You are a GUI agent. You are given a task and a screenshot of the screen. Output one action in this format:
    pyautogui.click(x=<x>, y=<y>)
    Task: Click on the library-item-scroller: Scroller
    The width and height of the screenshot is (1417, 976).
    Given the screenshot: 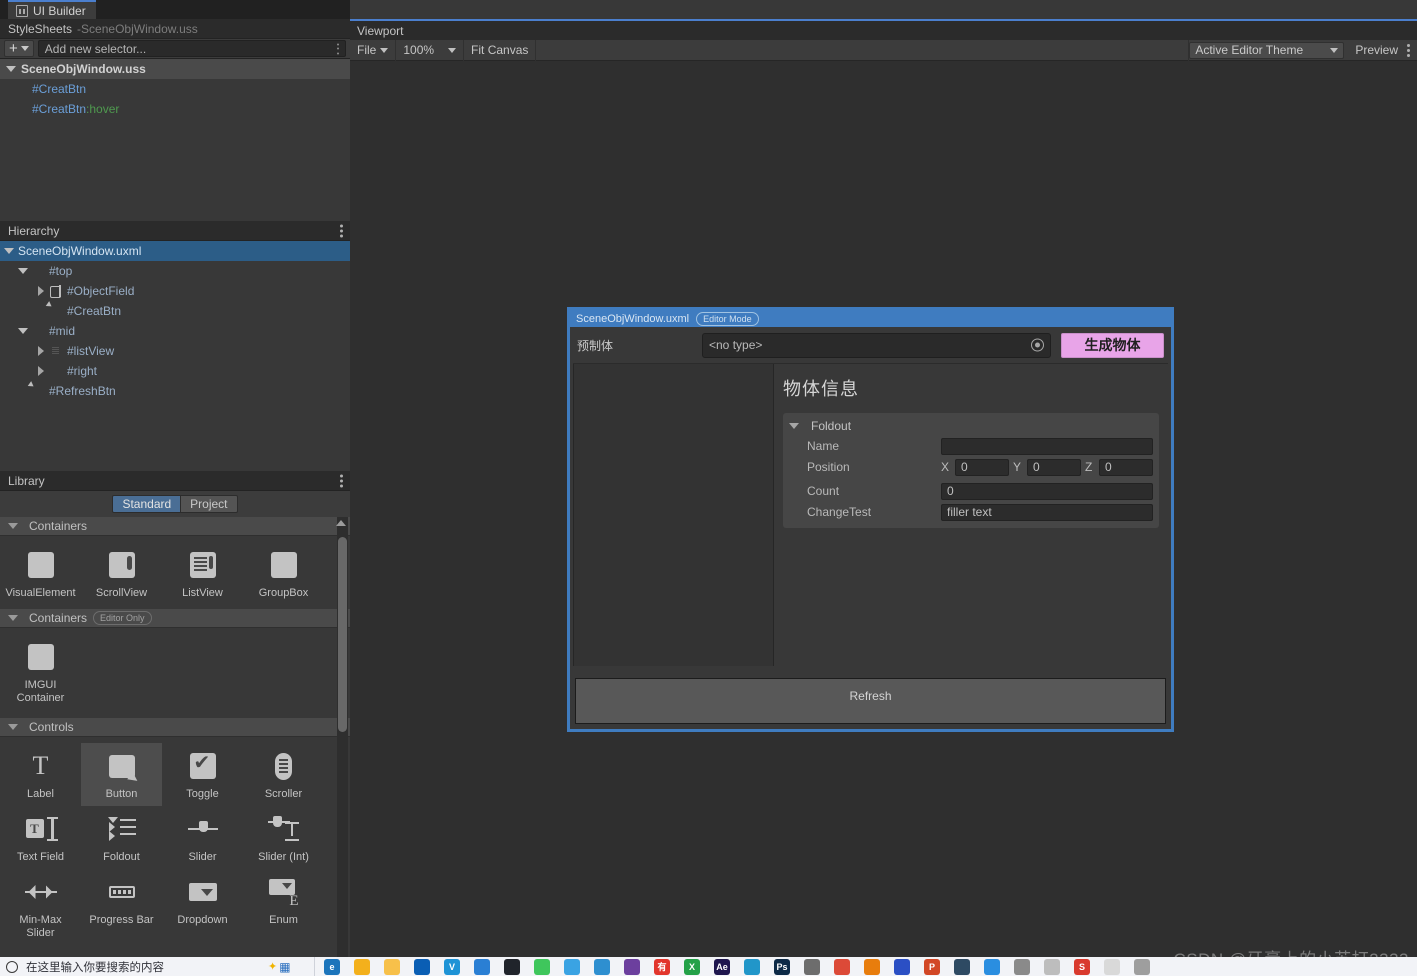 What is the action you would take?
    pyautogui.click(x=283, y=774)
    